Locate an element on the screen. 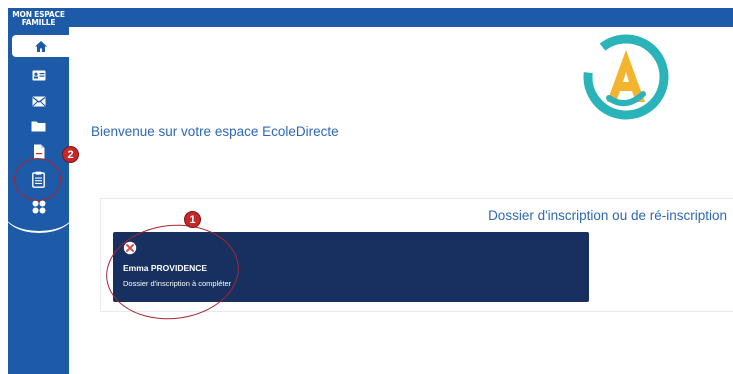 The width and height of the screenshot is (733, 374). sidebar-item-messages is located at coordinates (38, 101).